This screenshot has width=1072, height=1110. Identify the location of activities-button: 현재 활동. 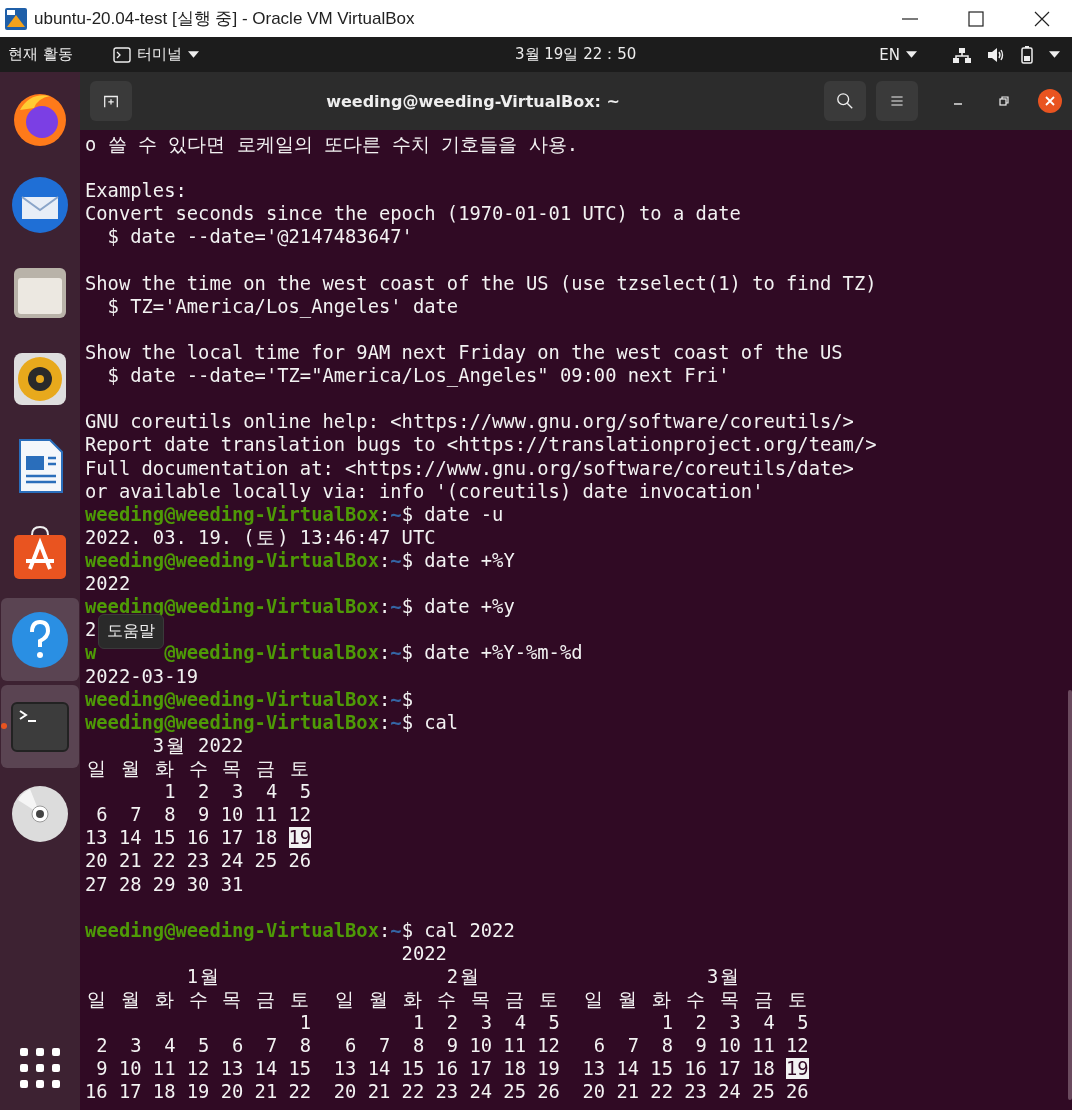
(40, 54).